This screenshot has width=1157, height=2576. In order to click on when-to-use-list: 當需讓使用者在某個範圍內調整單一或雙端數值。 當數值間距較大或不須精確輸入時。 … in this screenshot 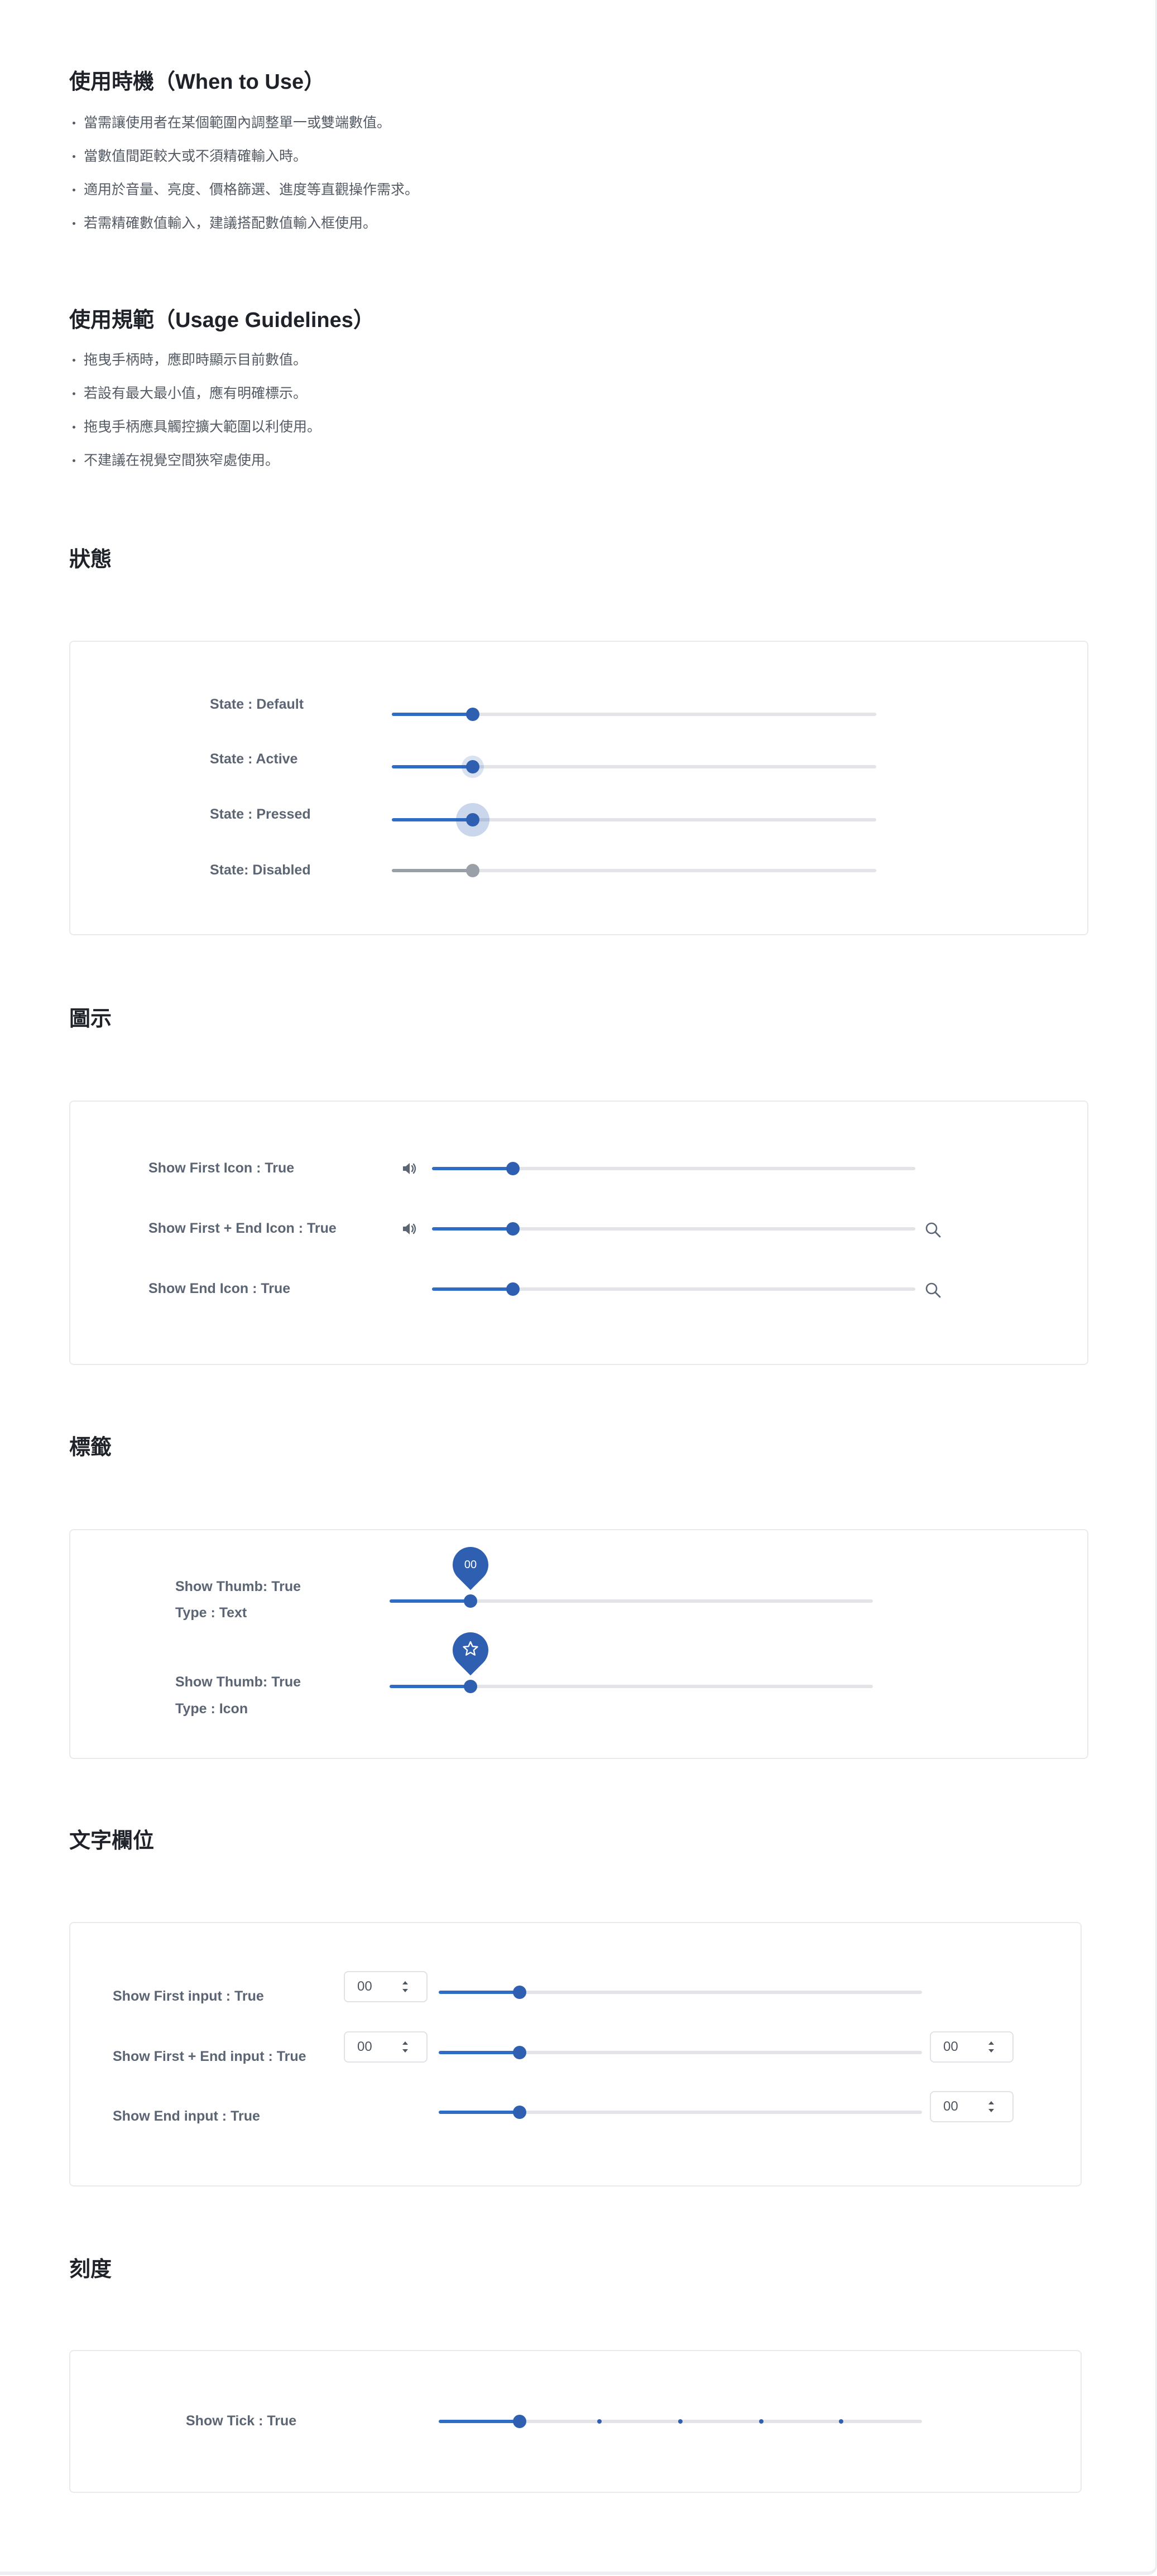, I will do `click(244, 182)`.